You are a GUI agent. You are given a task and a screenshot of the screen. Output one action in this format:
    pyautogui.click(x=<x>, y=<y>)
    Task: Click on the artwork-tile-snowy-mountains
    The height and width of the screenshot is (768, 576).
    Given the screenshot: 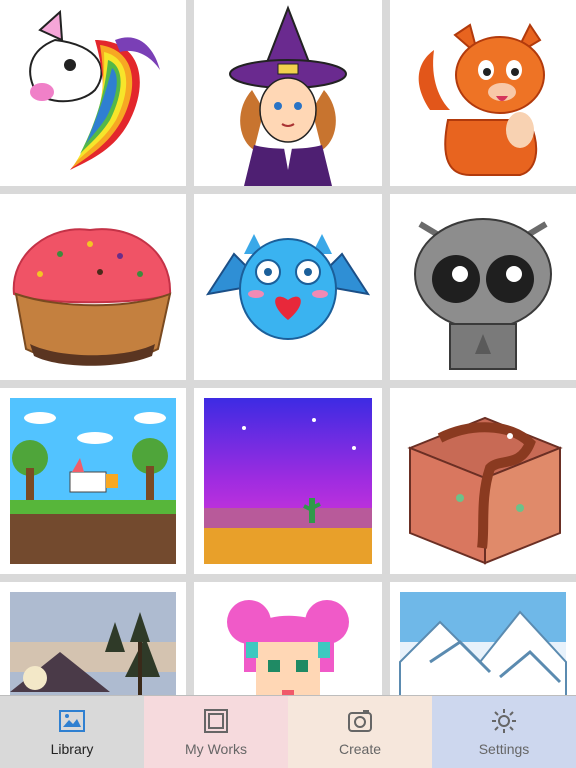 What is the action you would take?
    pyautogui.click(x=483, y=639)
    